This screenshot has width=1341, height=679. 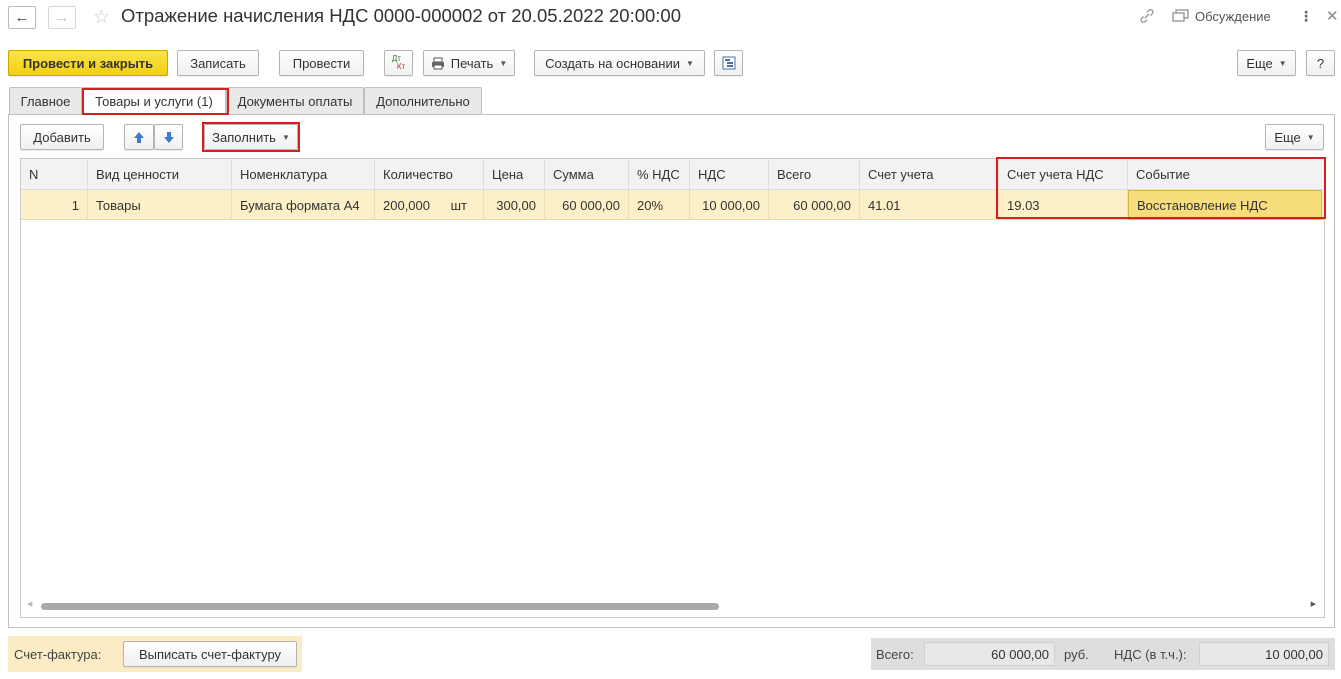 I want to click on horizontal-scrollbar: ◀ ▶, so click(x=671, y=605).